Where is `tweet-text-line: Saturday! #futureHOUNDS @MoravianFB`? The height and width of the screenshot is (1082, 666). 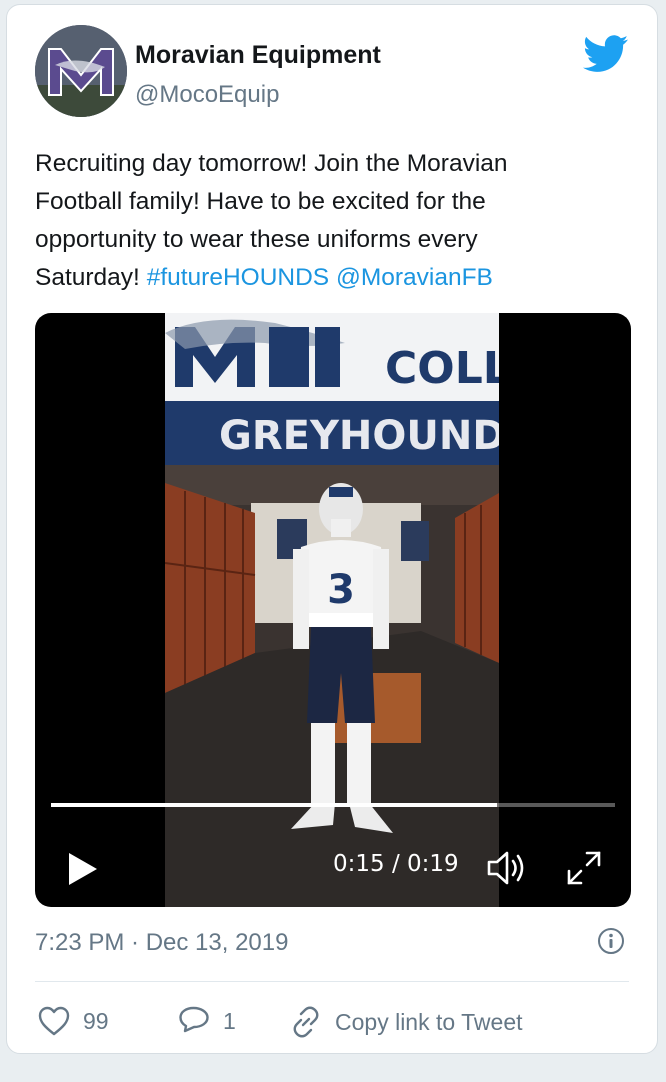
tweet-text-line: Saturday! #futureHOUNDS @MoravianFB is located at coordinates (335, 278).